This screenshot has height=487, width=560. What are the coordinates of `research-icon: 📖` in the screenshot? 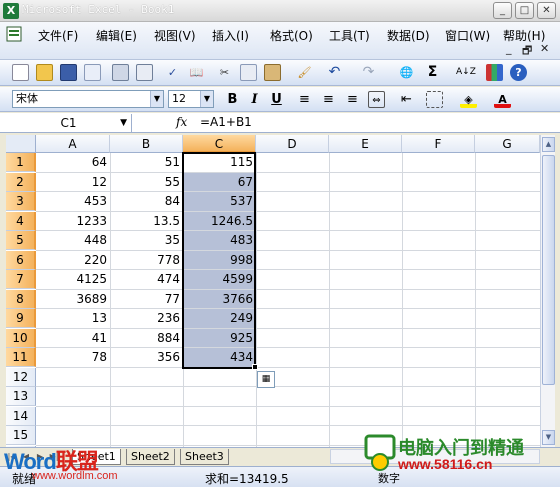 It's located at (196, 72).